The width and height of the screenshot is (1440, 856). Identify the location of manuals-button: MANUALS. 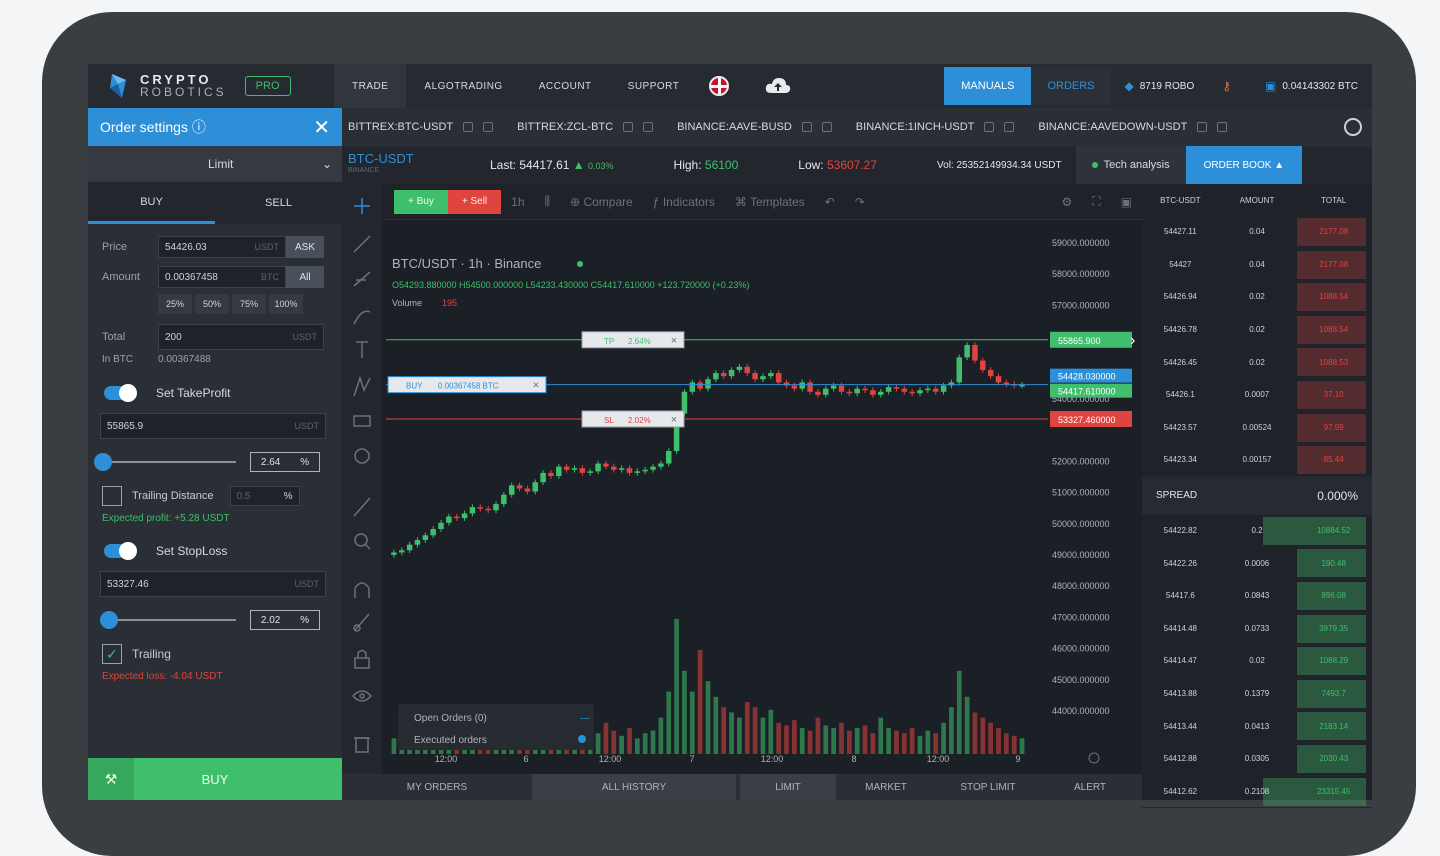
(988, 86).